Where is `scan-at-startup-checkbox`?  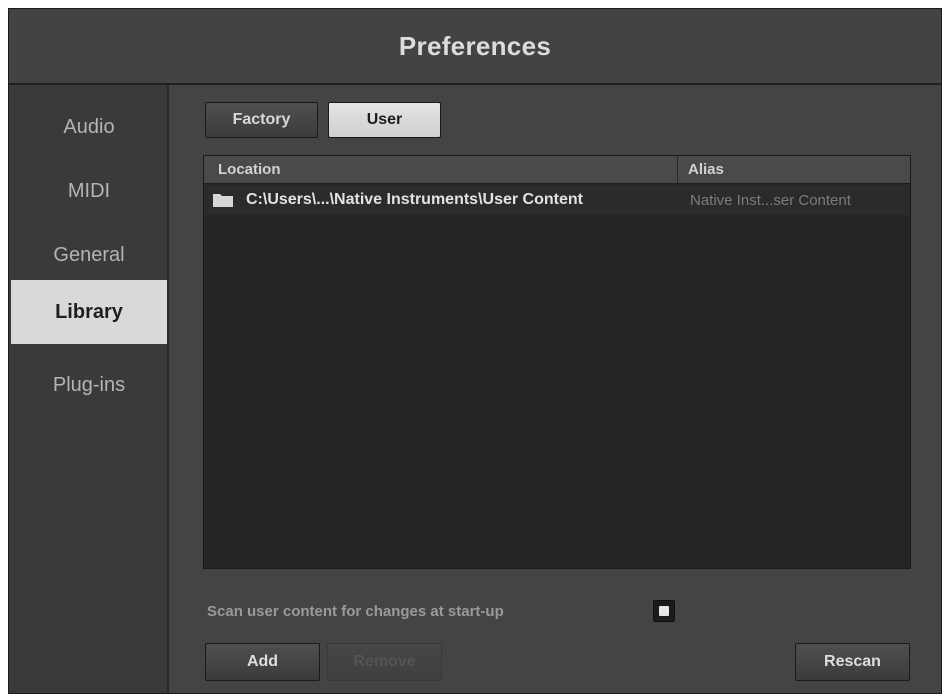
scan-at-startup-checkbox is located at coordinates (664, 611).